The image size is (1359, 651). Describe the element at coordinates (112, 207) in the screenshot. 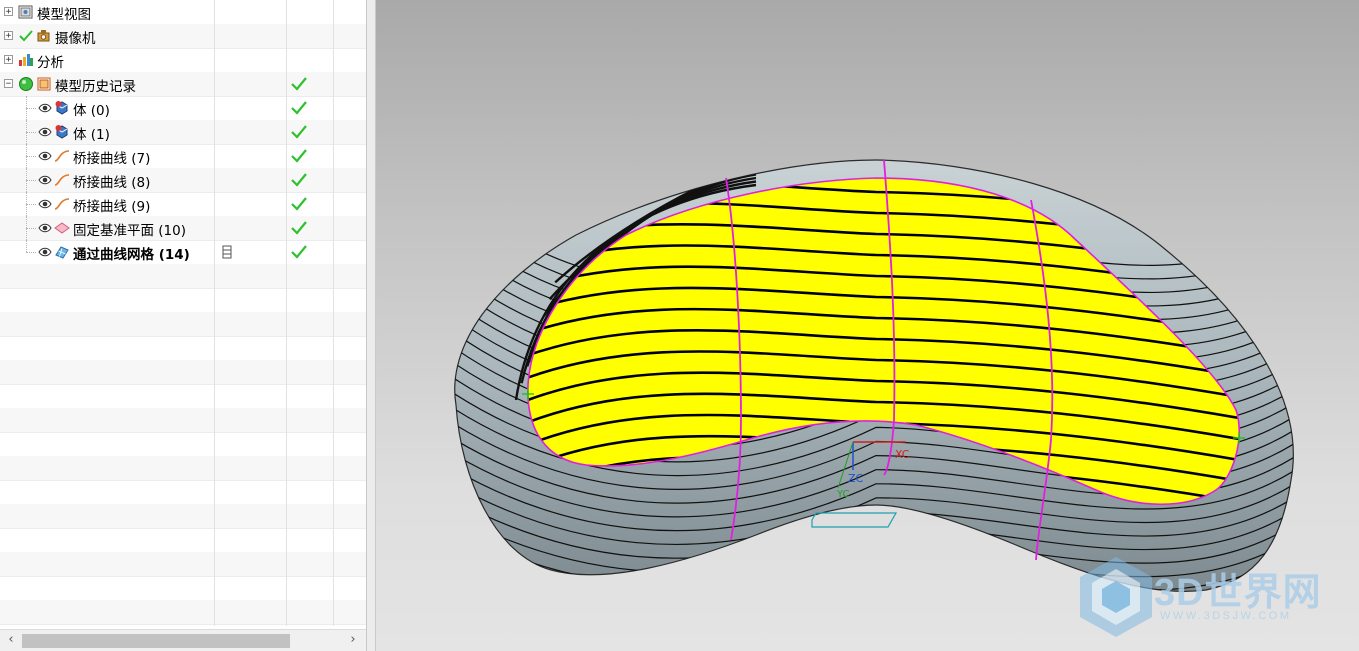

I see `navigator-item-label: 桥接曲线 (9)` at that location.